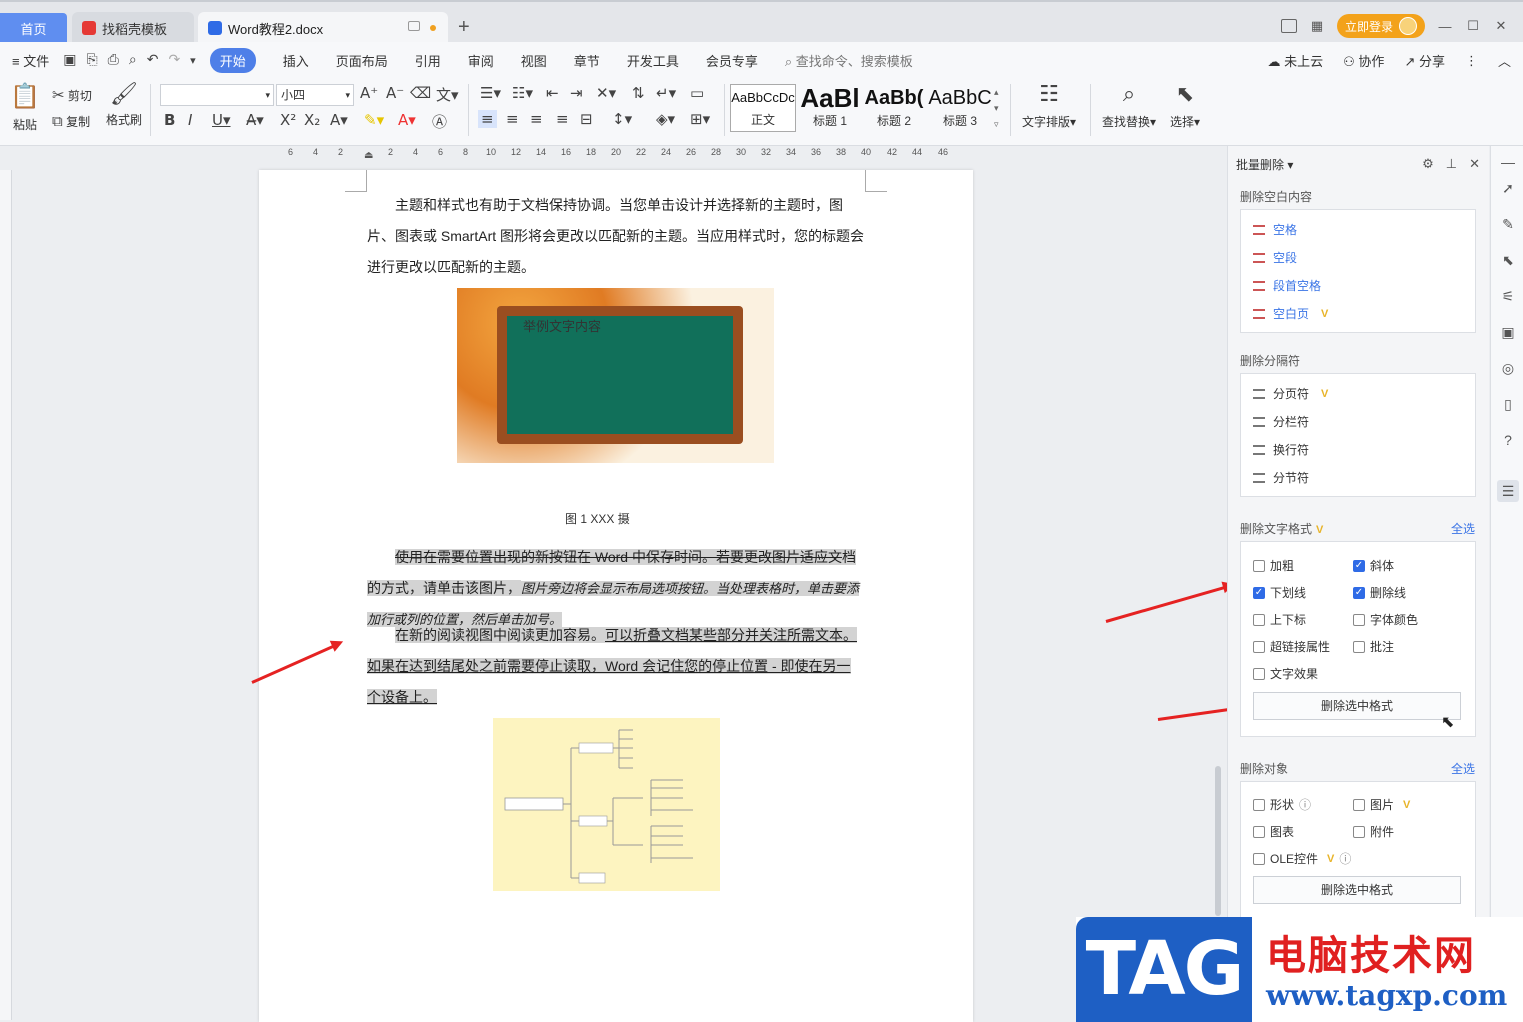 This screenshot has width=1523, height=1022. What do you see at coordinates (606, 804) in the screenshot?
I see `mindmap-image` at bounding box center [606, 804].